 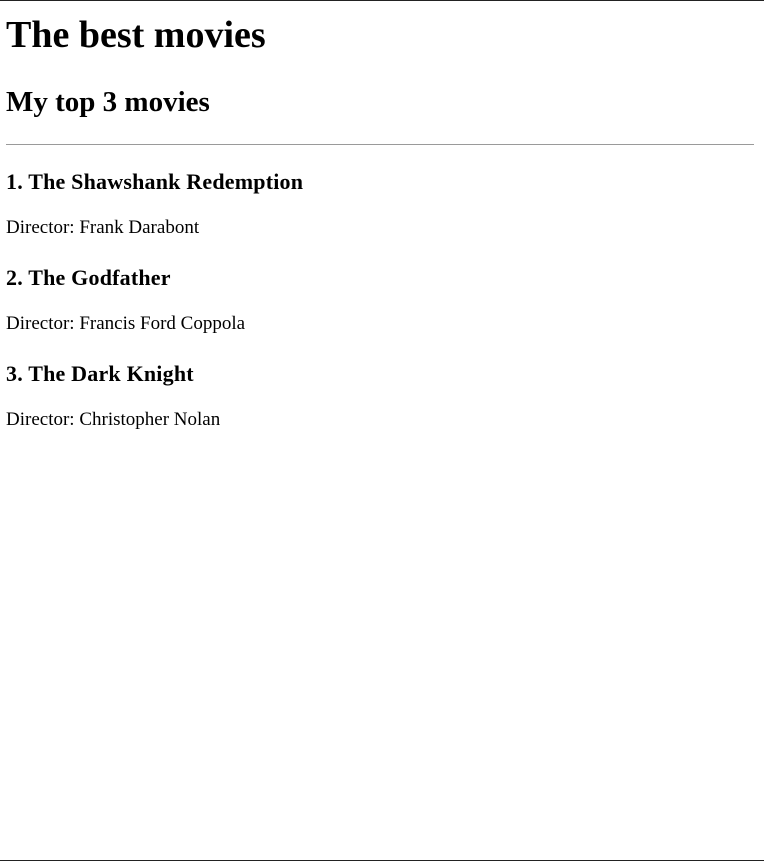 What do you see at coordinates (136, 35) in the screenshot?
I see `page-title: The best movies` at bounding box center [136, 35].